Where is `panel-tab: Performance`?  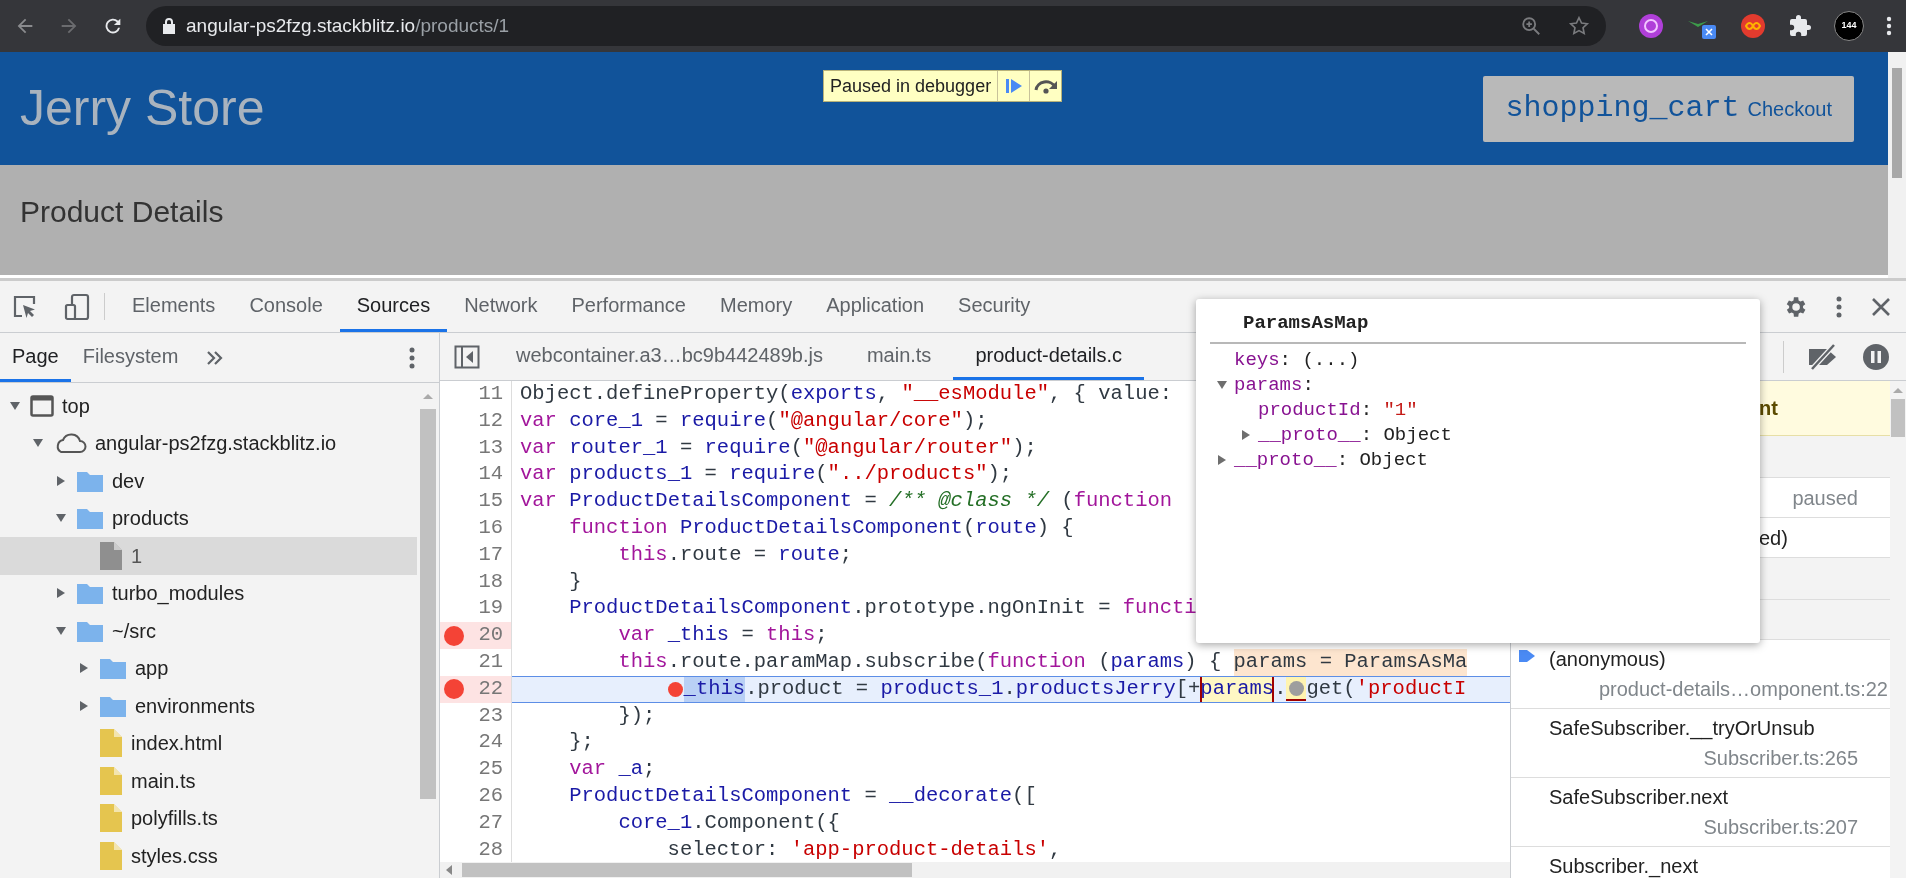
panel-tab: Performance is located at coordinates (628, 306).